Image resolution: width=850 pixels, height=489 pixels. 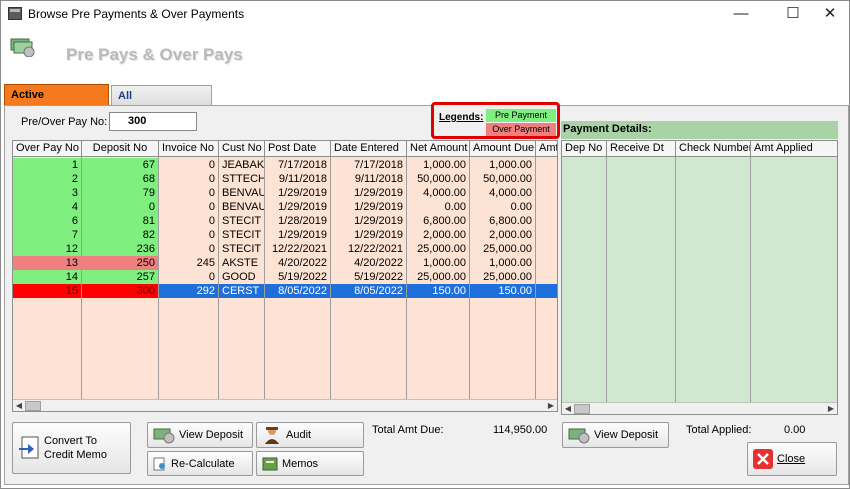 What do you see at coordinates (300, 463) in the screenshot?
I see `memos-label: Memos` at bounding box center [300, 463].